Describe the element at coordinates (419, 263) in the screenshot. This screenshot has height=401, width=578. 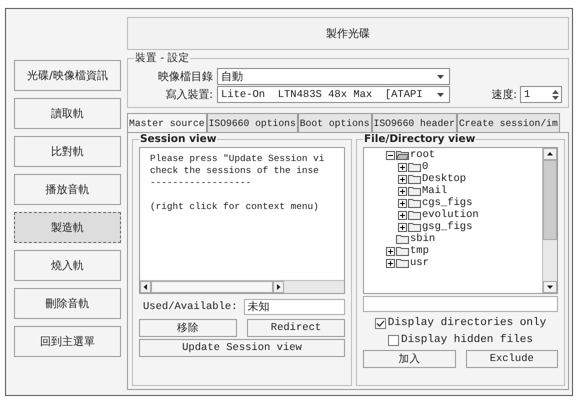
I see `tree-item: usr` at that location.